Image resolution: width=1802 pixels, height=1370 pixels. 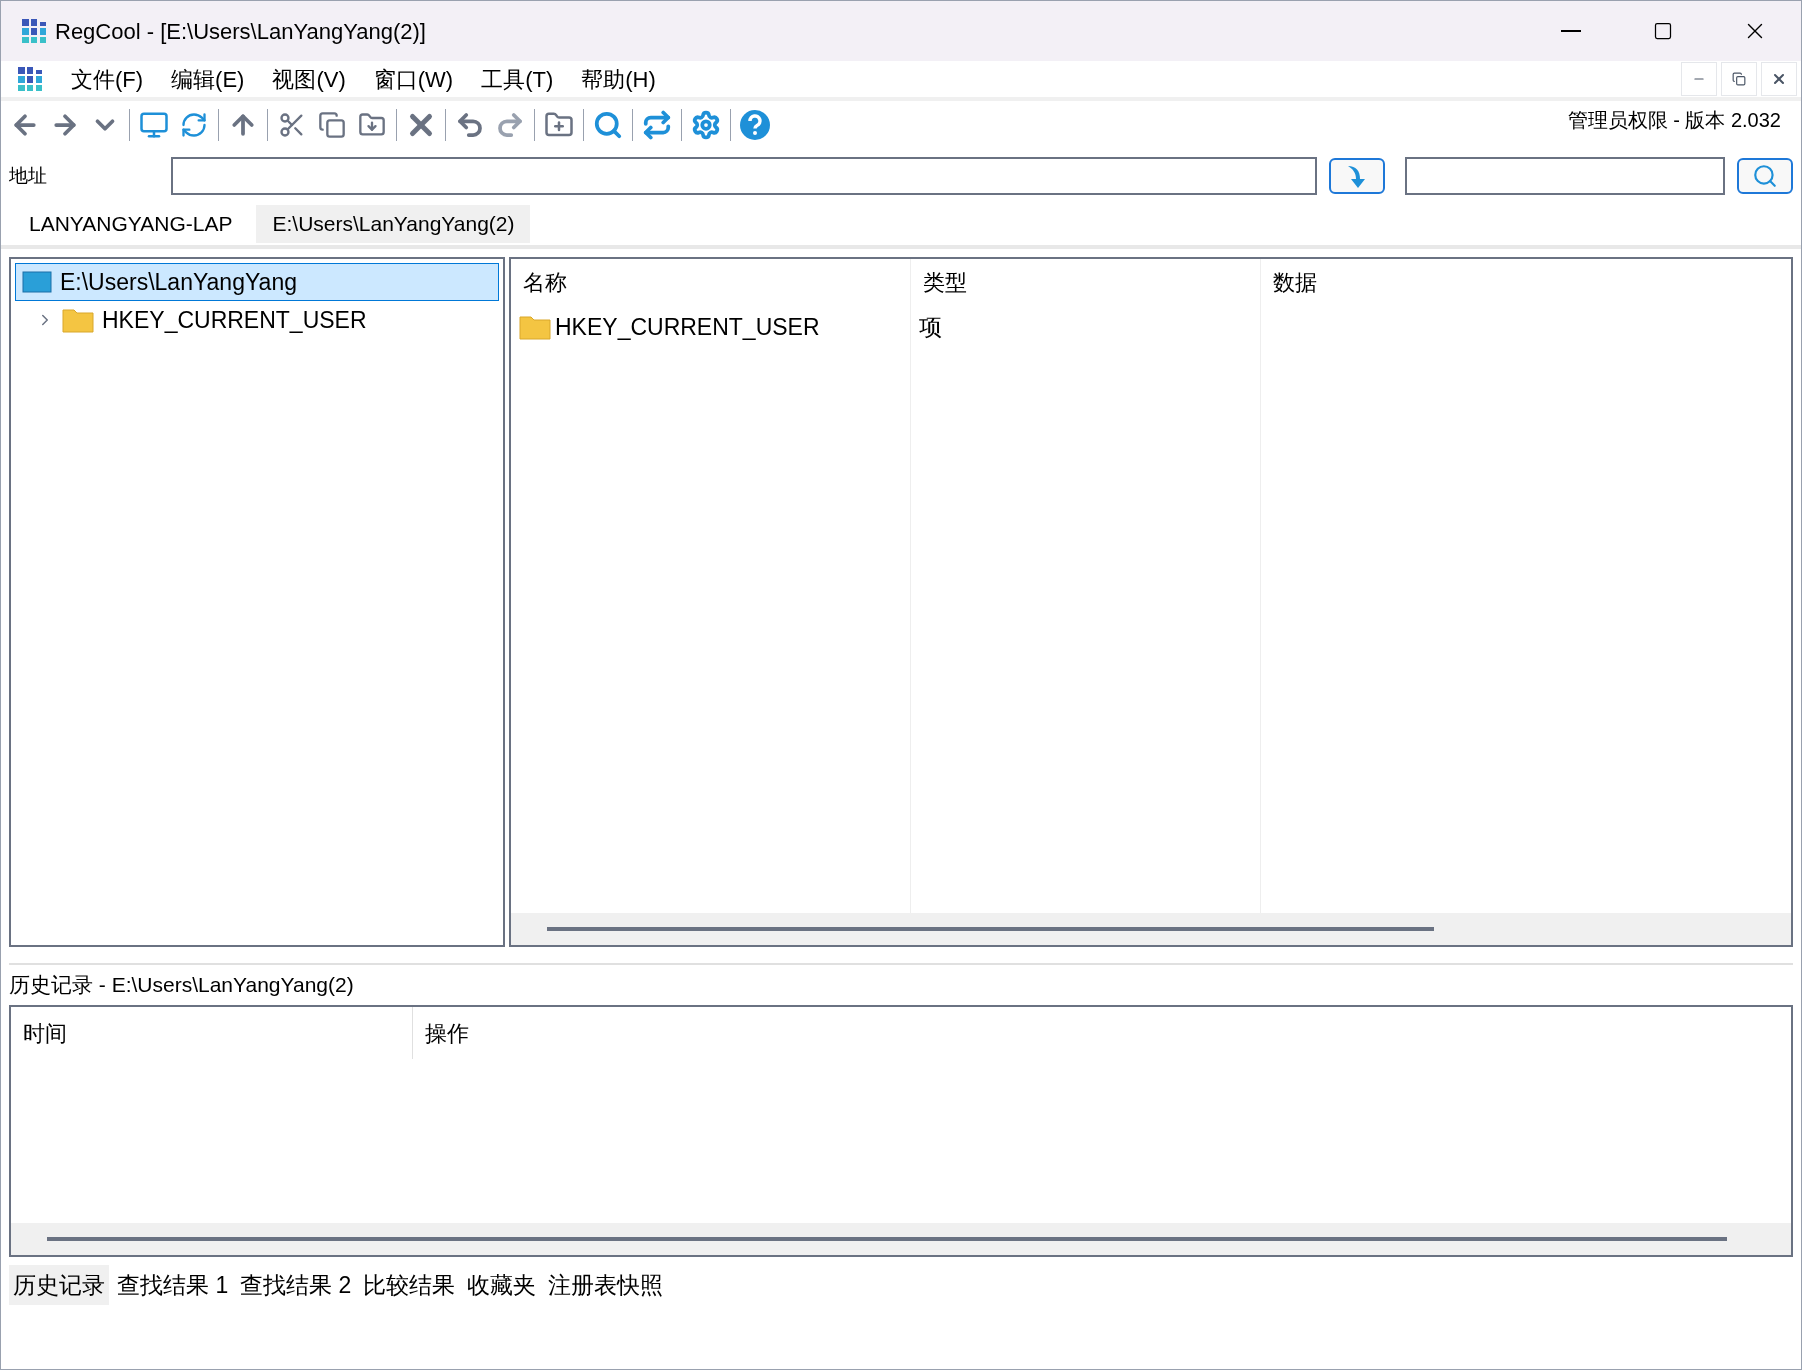 What do you see at coordinates (1674, 120) in the screenshot?
I see `version-status: 管理员权限 - 版本 2.032` at bounding box center [1674, 120].